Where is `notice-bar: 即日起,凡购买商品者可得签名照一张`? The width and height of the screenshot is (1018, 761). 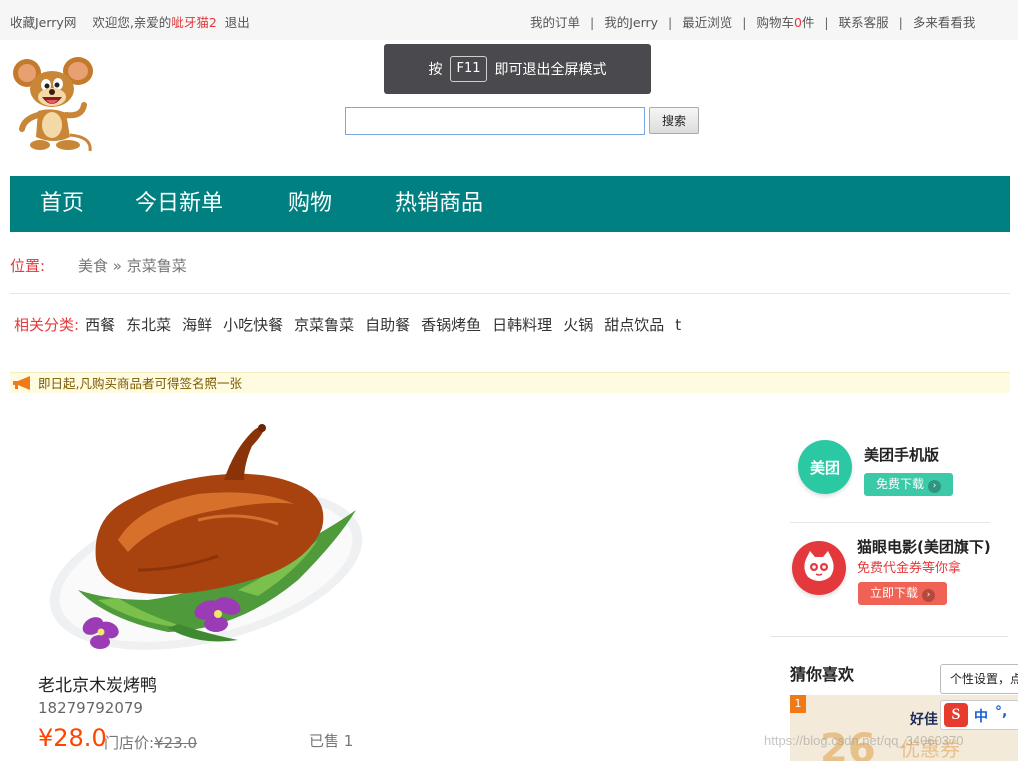
notice-bar: 即日起,凡购买商品者可得签名照一张 is located at coordinates (510, 382).